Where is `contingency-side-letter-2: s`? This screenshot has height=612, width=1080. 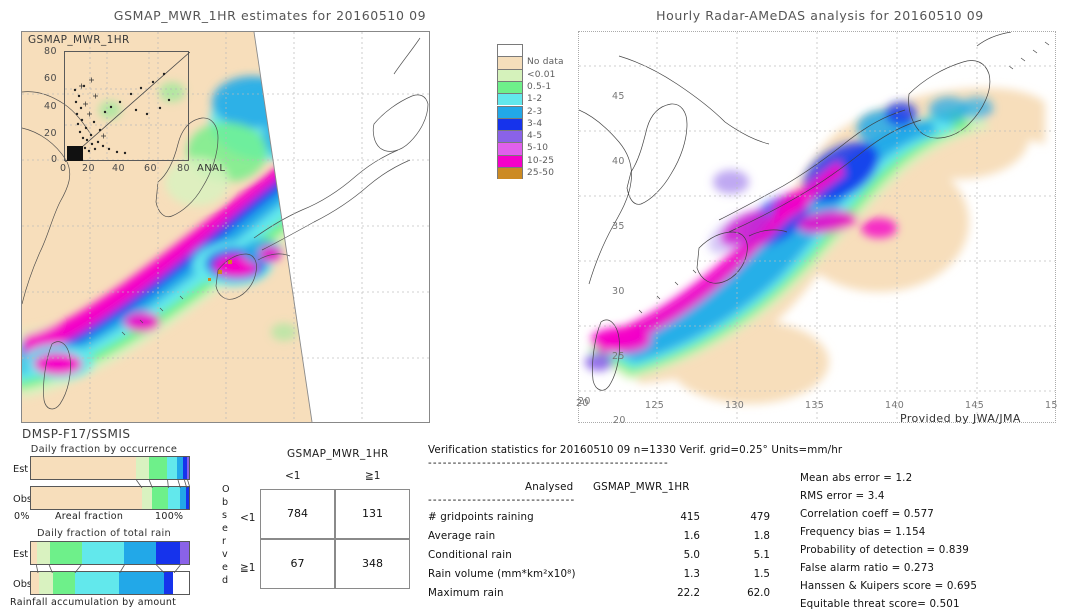 contingency-side-letter-2: s is located at coordinates (224, 515).